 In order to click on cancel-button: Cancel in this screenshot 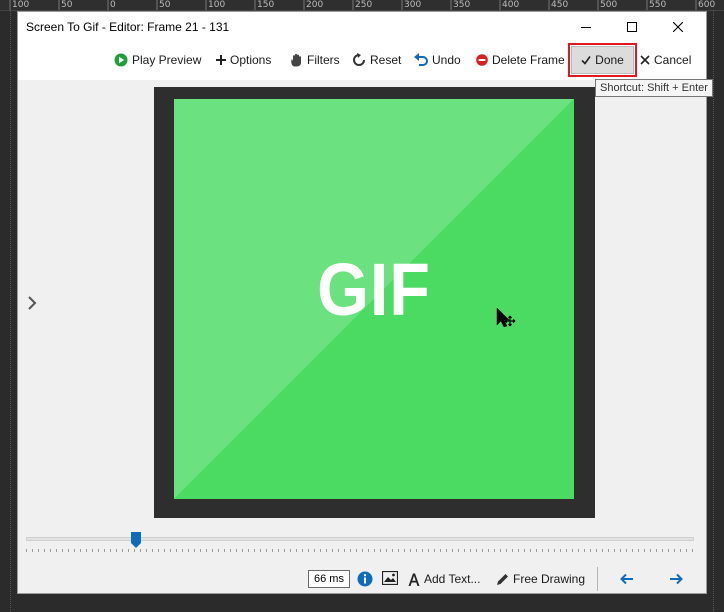, I will do `click(665, 60)`.